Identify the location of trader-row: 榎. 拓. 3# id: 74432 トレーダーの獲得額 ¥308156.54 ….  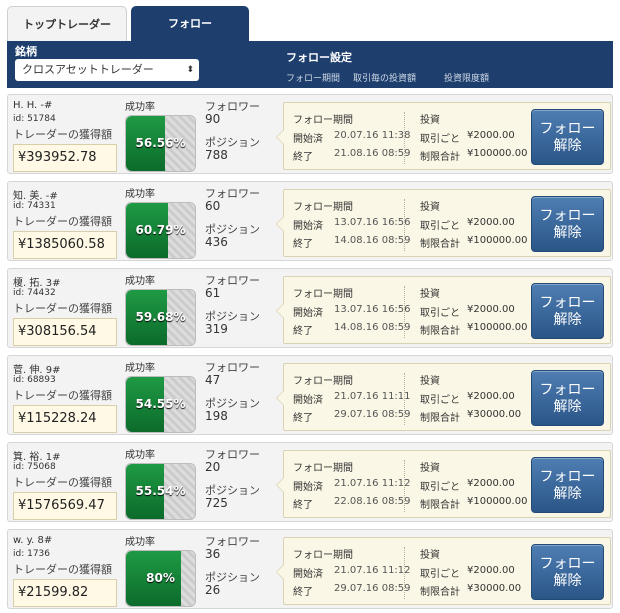
(310, 308).